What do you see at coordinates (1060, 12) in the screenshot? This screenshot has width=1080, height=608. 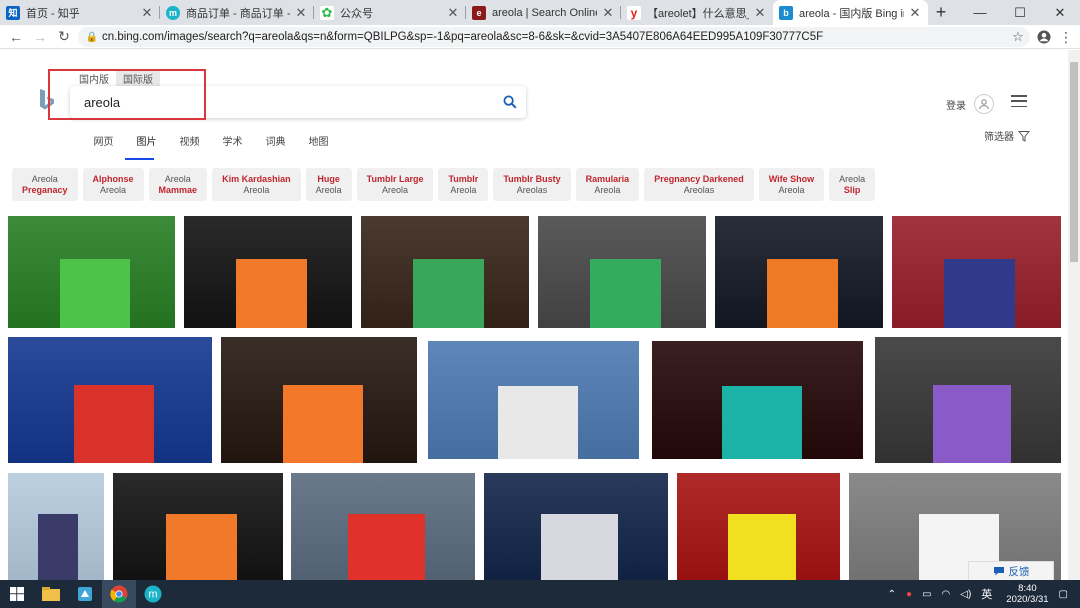 I see `close-window-button: ✕` at bounding box center [1060, 12].